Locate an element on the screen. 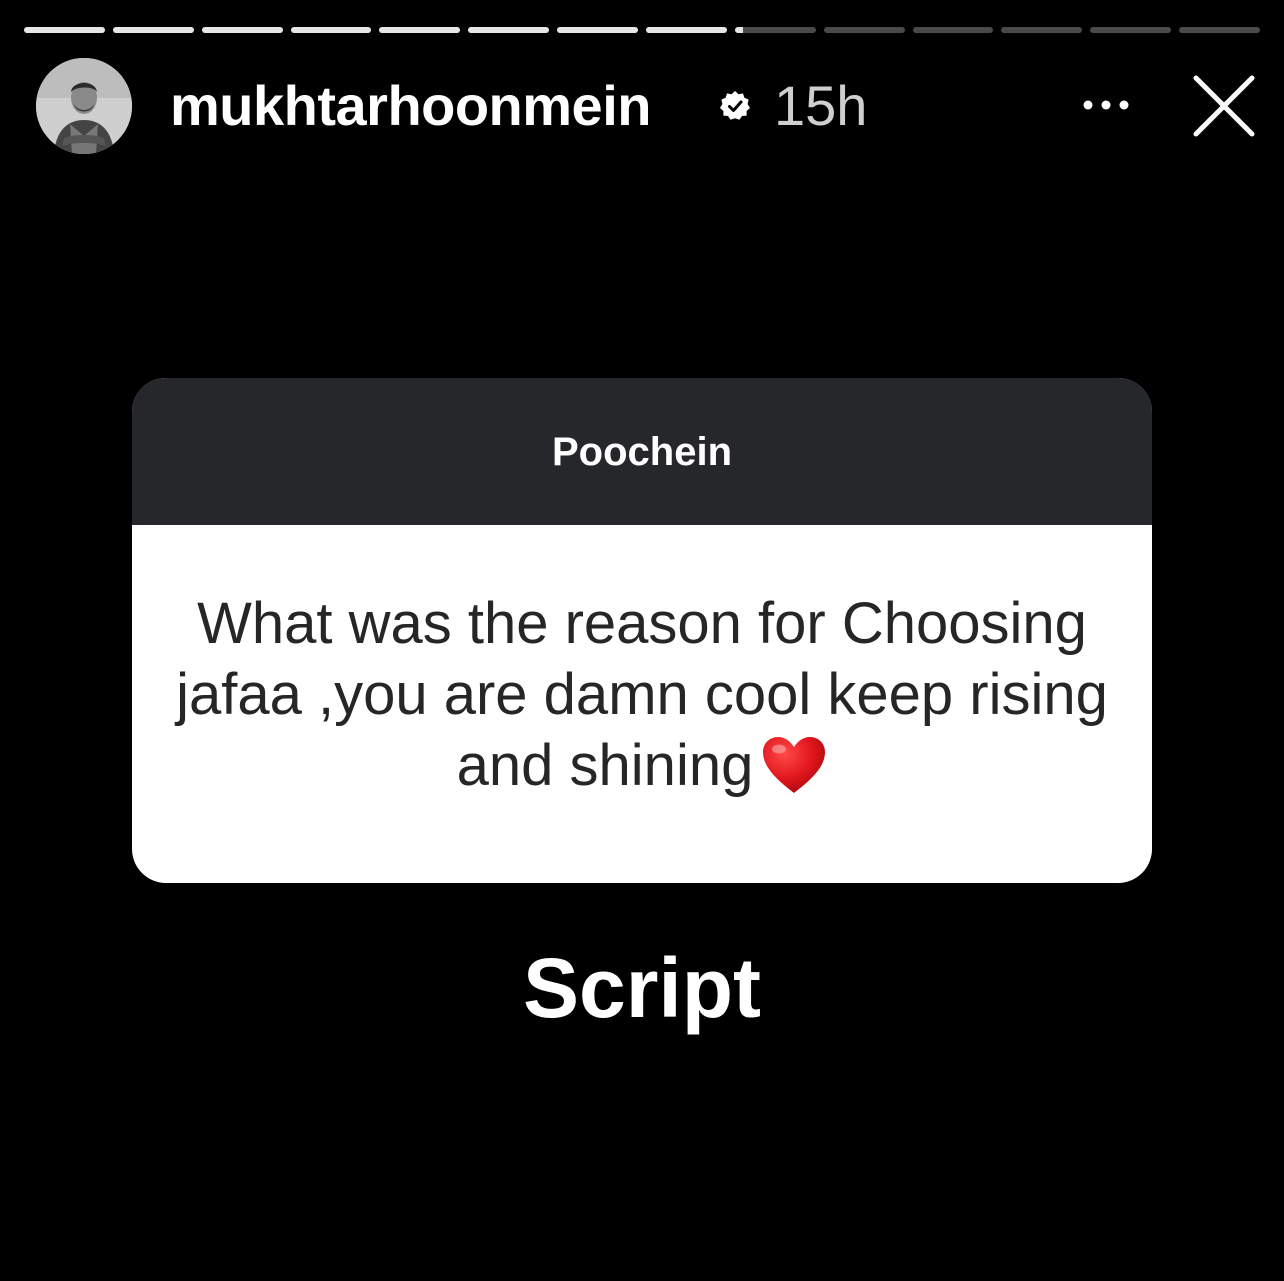 The image size is (1284, 1281). question-sticker-title: Poochein is located at coordinates (642, 452).